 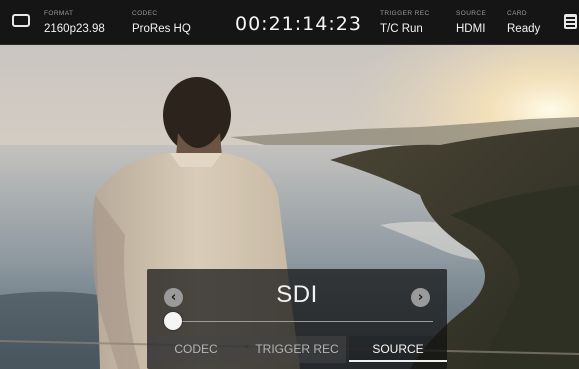 What do you see at coordinates (401, 29) in the screenshot?
I see `trigger-rec-value: T/C Run` at bounding box center [401, 29].